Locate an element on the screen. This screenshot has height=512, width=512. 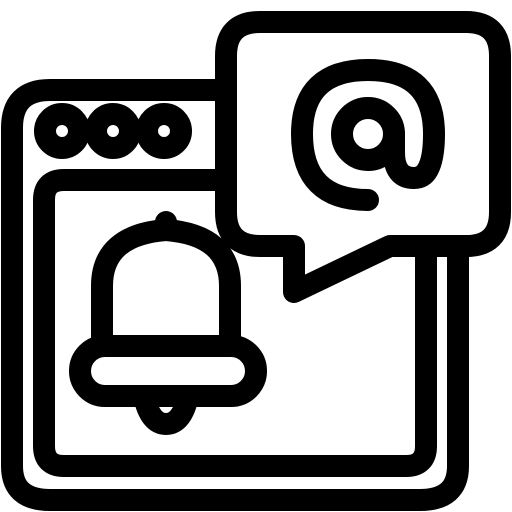
bell-rim is located at coordinates (168, 371).